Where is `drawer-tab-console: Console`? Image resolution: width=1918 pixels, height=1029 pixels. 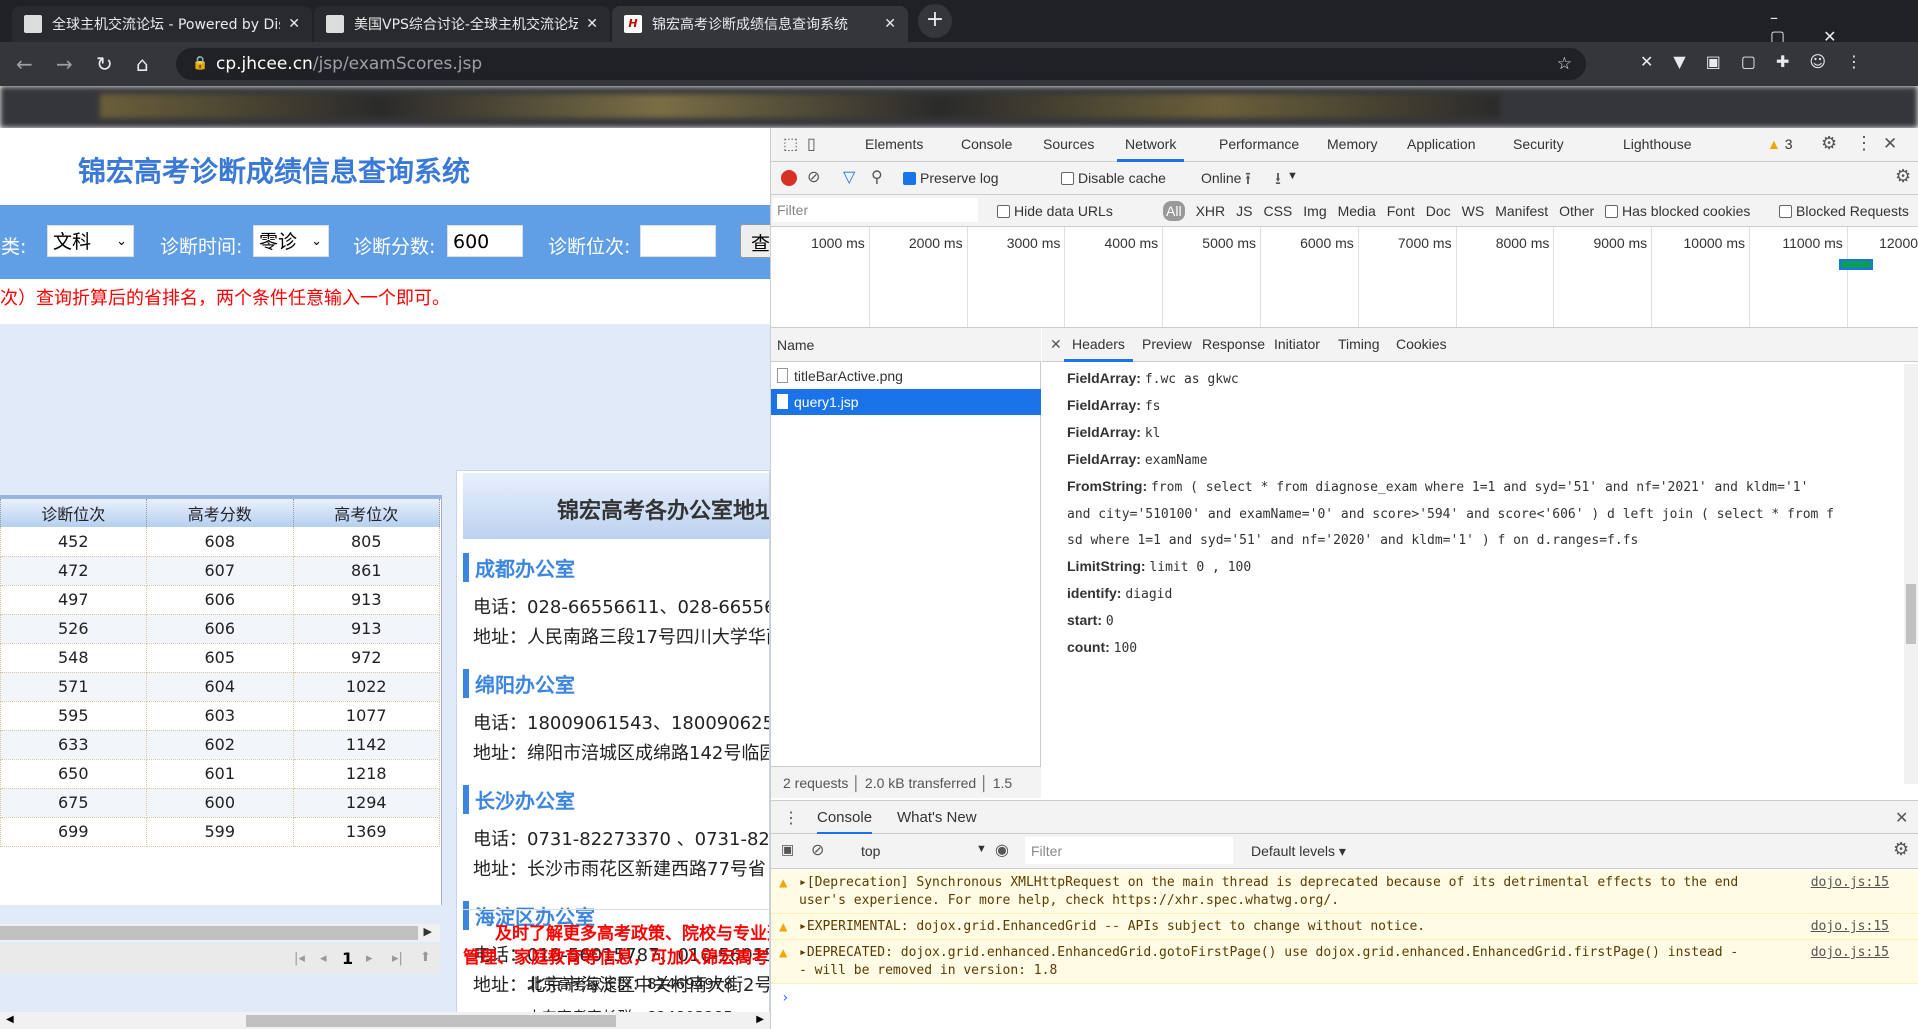 drawer-tab-console: Console is located at coordinates (845, 822).